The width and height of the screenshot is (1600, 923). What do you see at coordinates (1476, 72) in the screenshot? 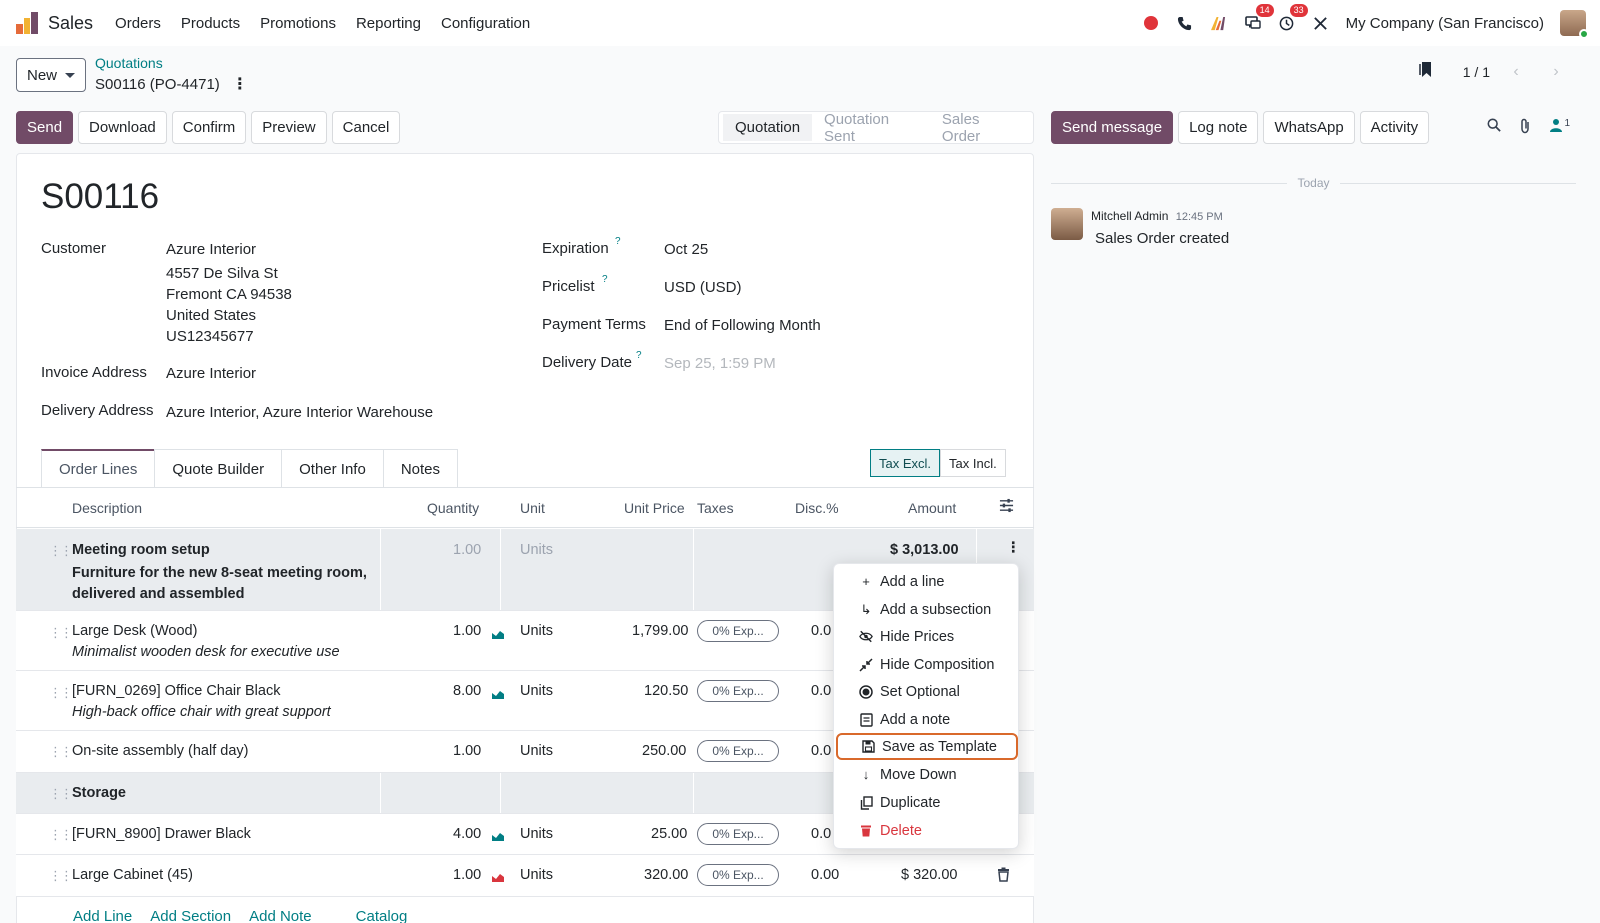
I see `pager-value: 1 / 1` at bounding box center [1476, 72].